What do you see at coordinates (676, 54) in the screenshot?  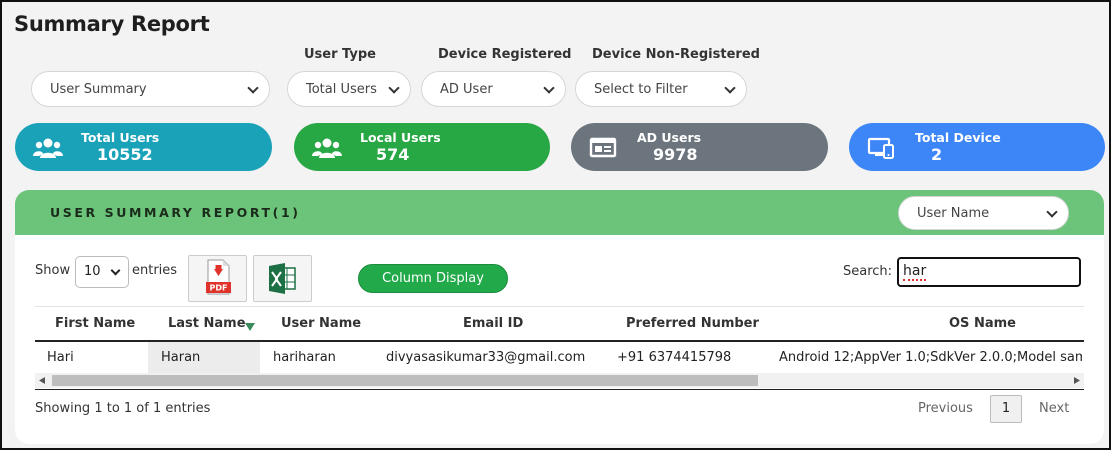 I see `device-non-registered-label: Device Non-Registered` at bounding box center [676, 54].